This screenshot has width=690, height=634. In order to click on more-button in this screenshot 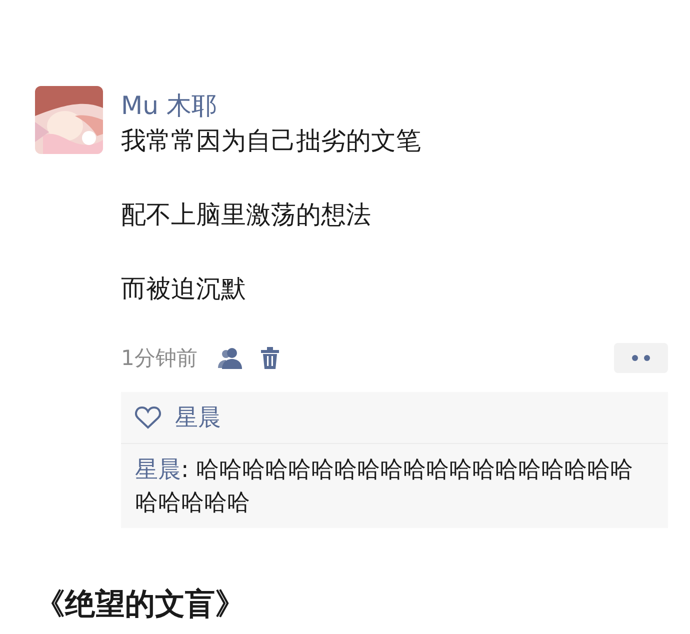, I will do `click(641, 358)`.